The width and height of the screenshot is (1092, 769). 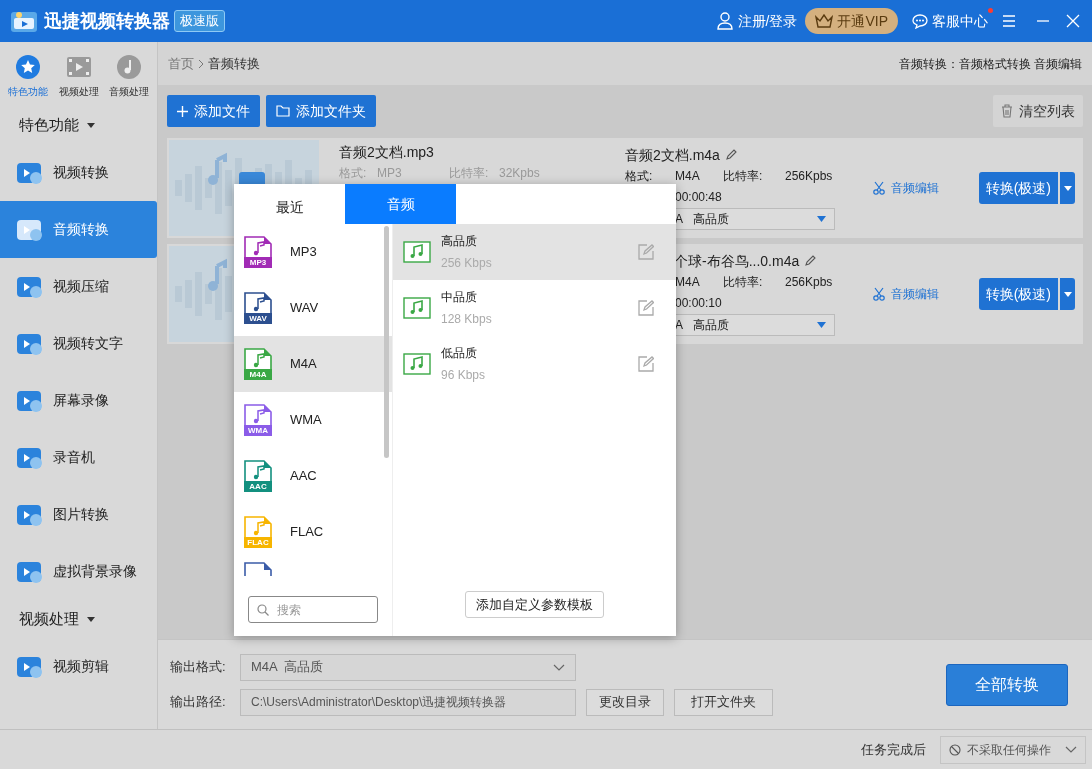 I want to click on film-icon, so click(x=78, y=67).